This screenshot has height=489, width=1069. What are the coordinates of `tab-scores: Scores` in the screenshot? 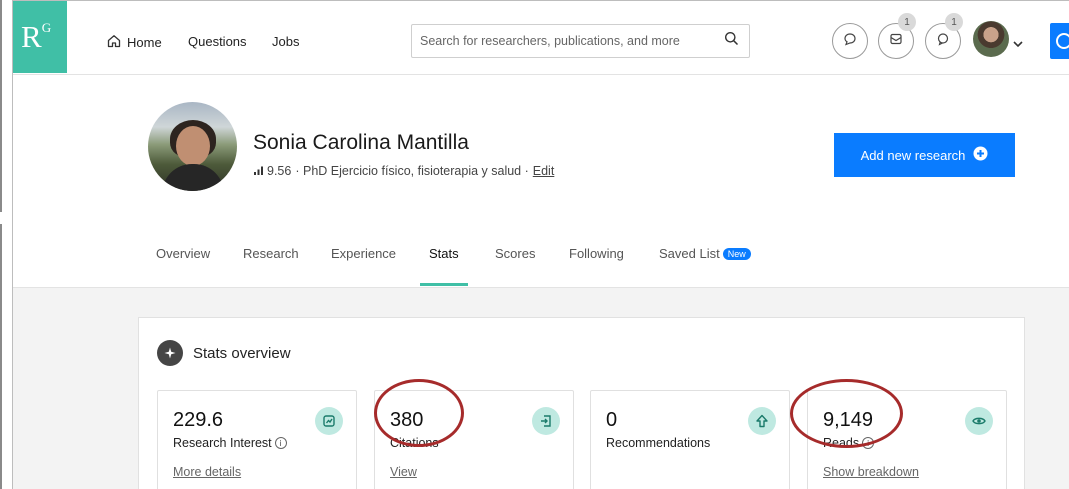 It's located at (515, 253).